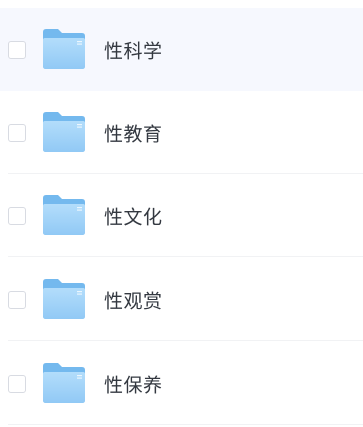 This screenshot has width=363, height=427. I want to click on file-name: 性教育, so click(133, 132).